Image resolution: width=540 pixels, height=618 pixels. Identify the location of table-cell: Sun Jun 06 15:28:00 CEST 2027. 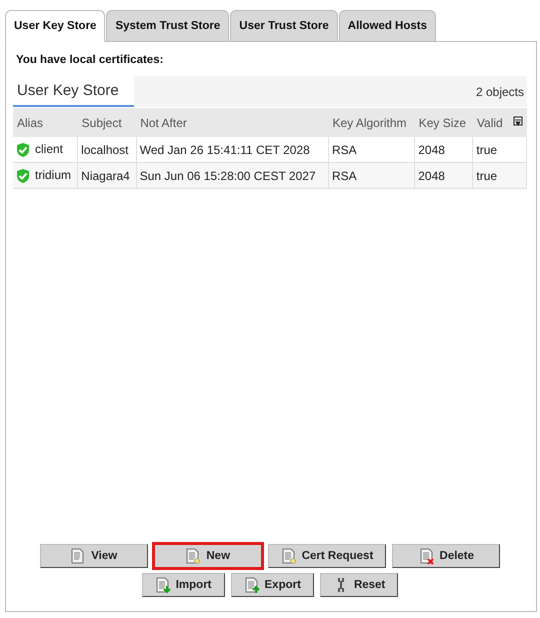
(228, 175).